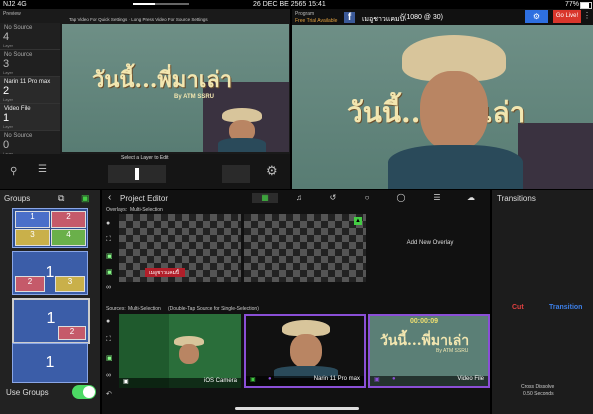 The width and height of the screenshot is (593, 414). I want to click on resolution-label: (1080 @ 30), so click(424, 17).